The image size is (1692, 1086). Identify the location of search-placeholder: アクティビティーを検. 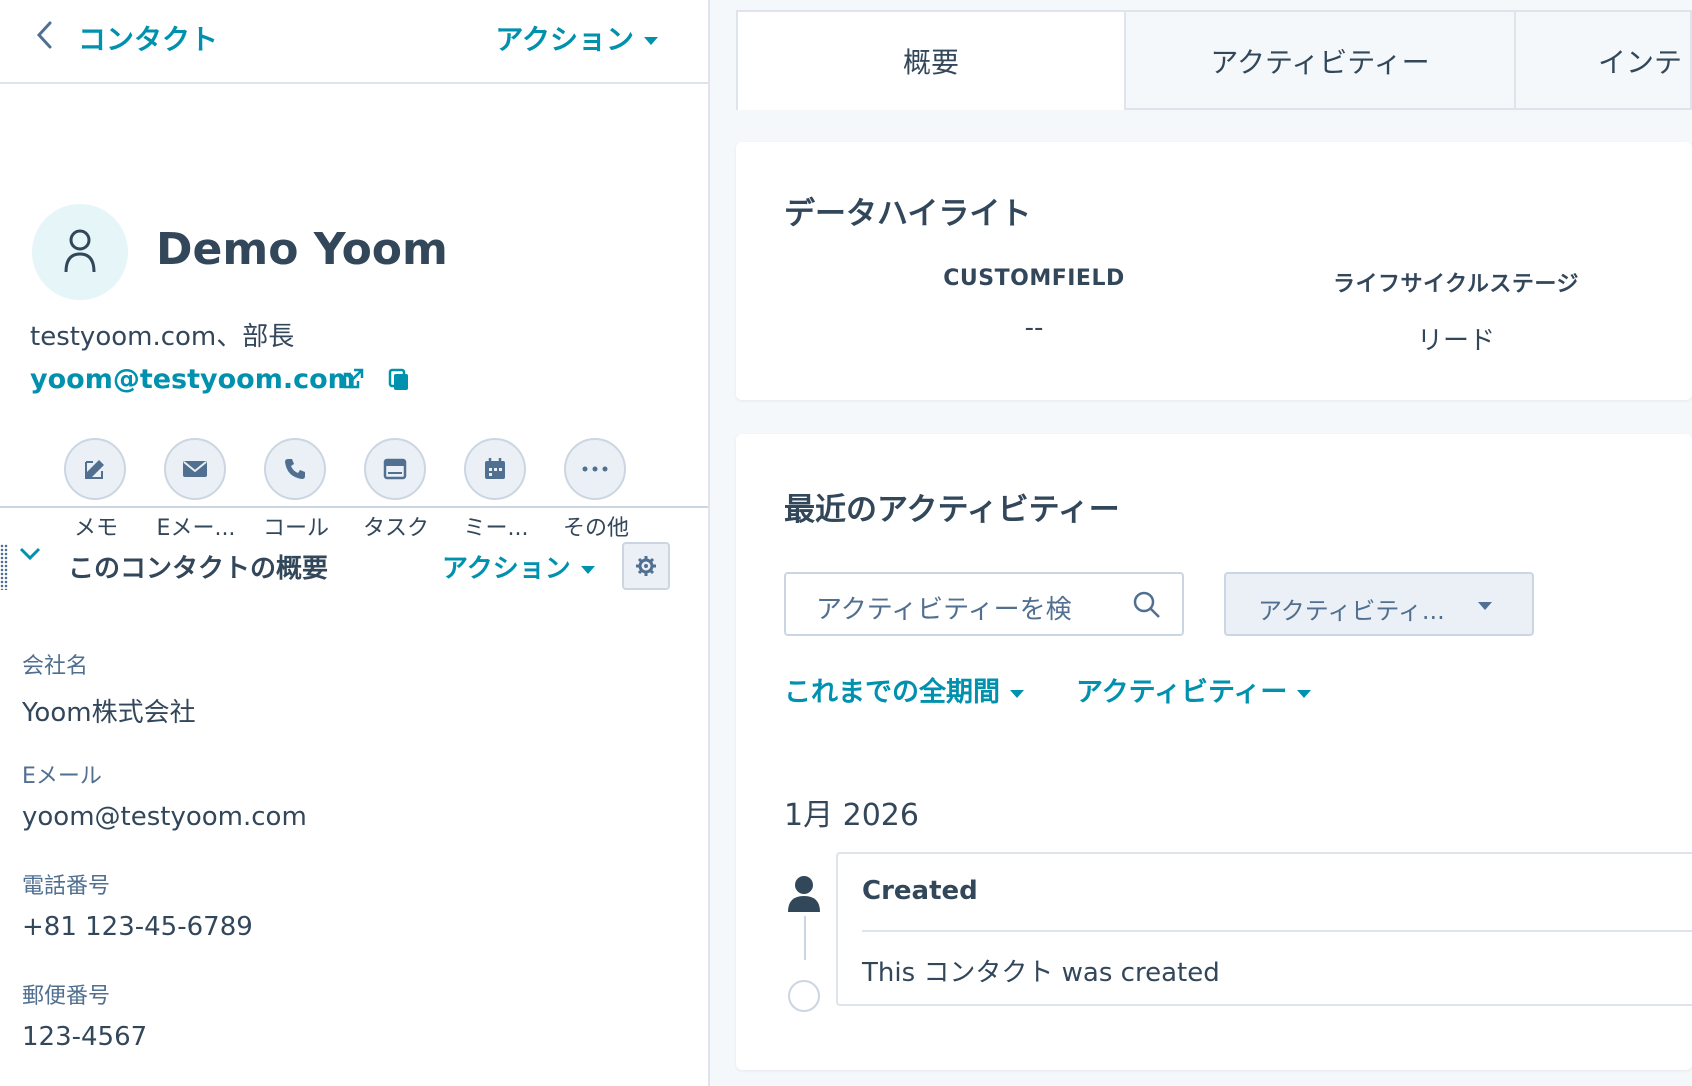
(944, 610).